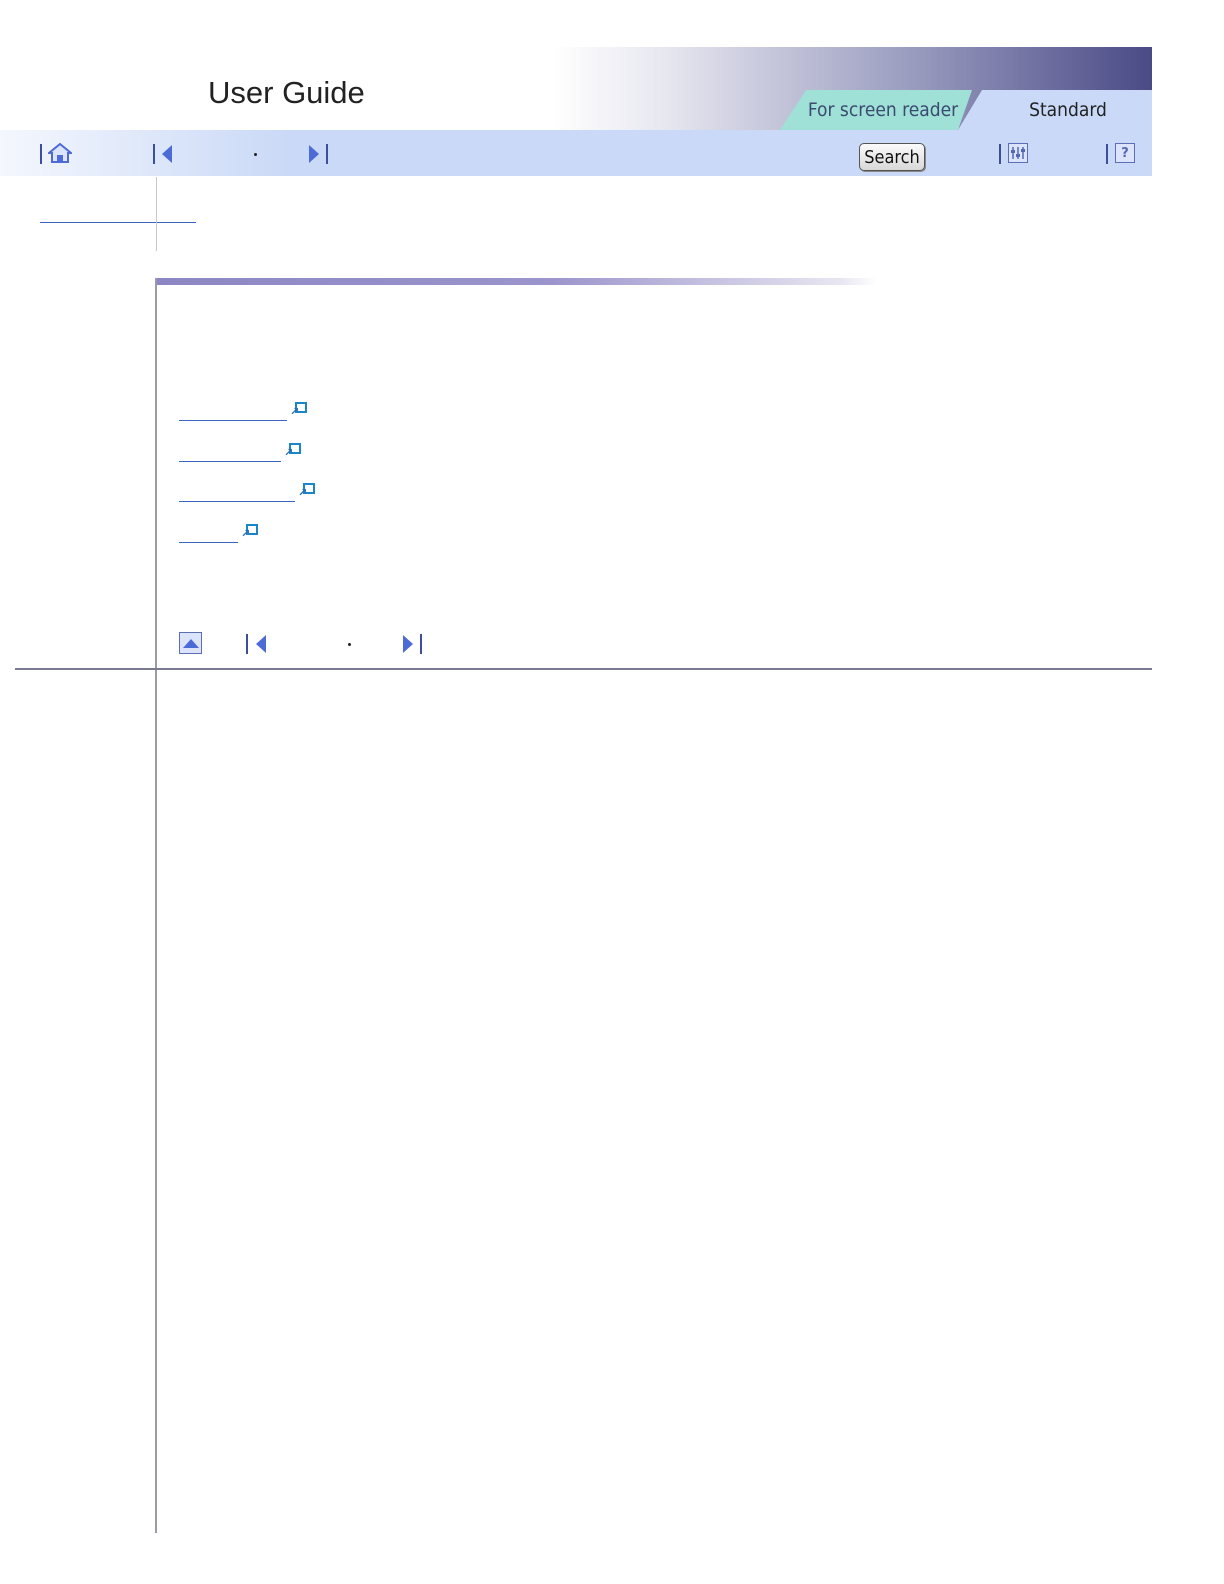 This screenshot has width=1224, height=1584. I want to click on tab-standard: Standard, so click(1055, 110).